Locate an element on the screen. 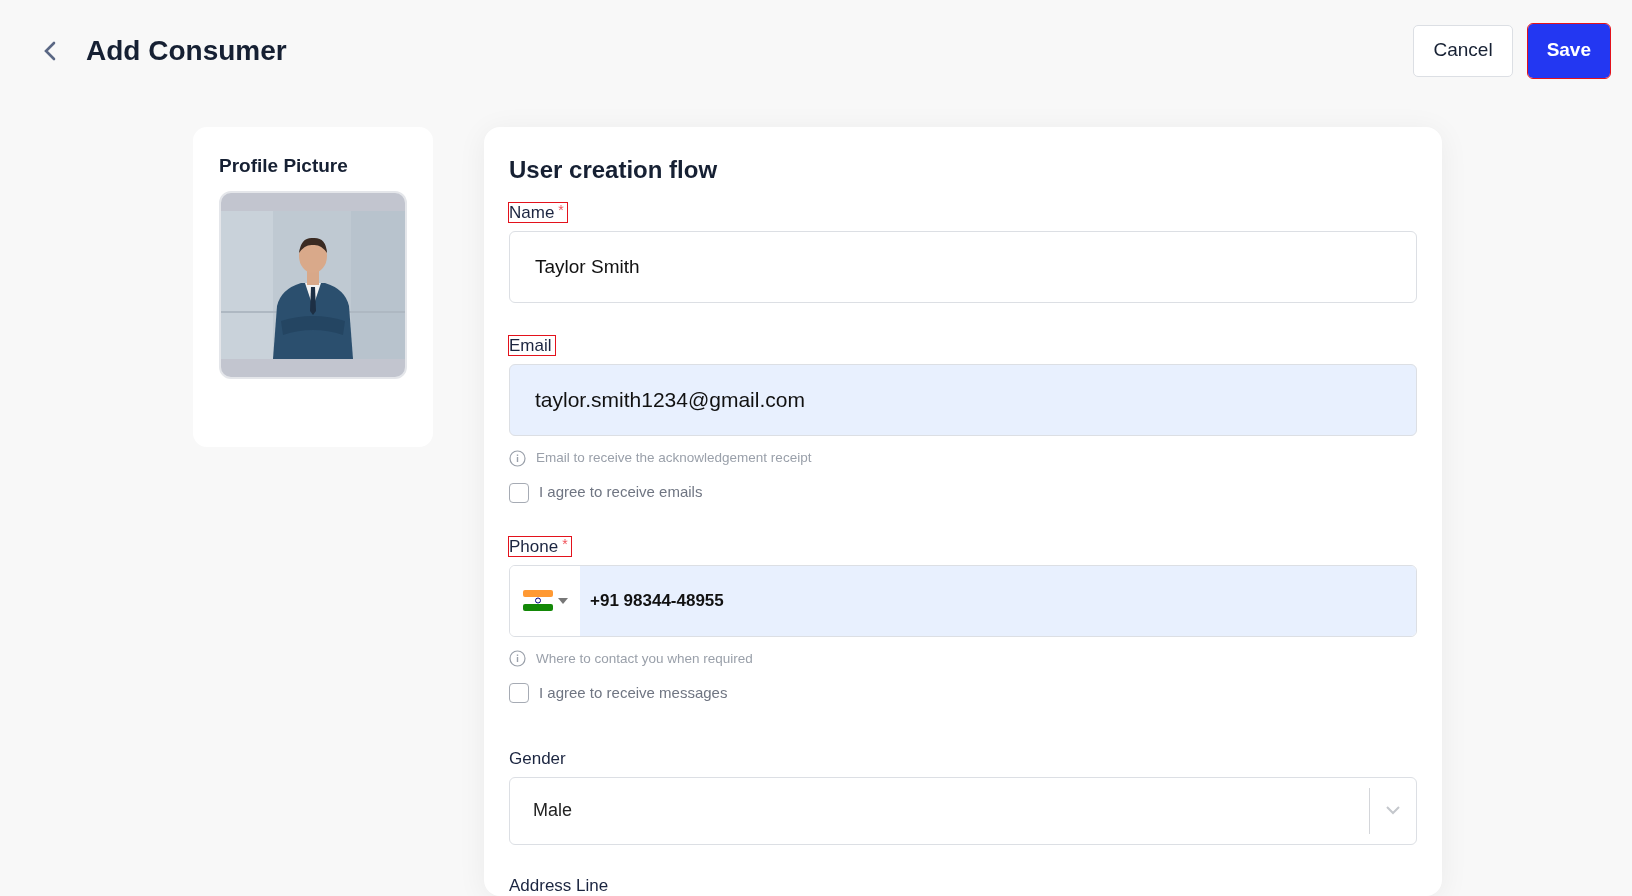  field-label: Email is located at coordinates (530, 345).